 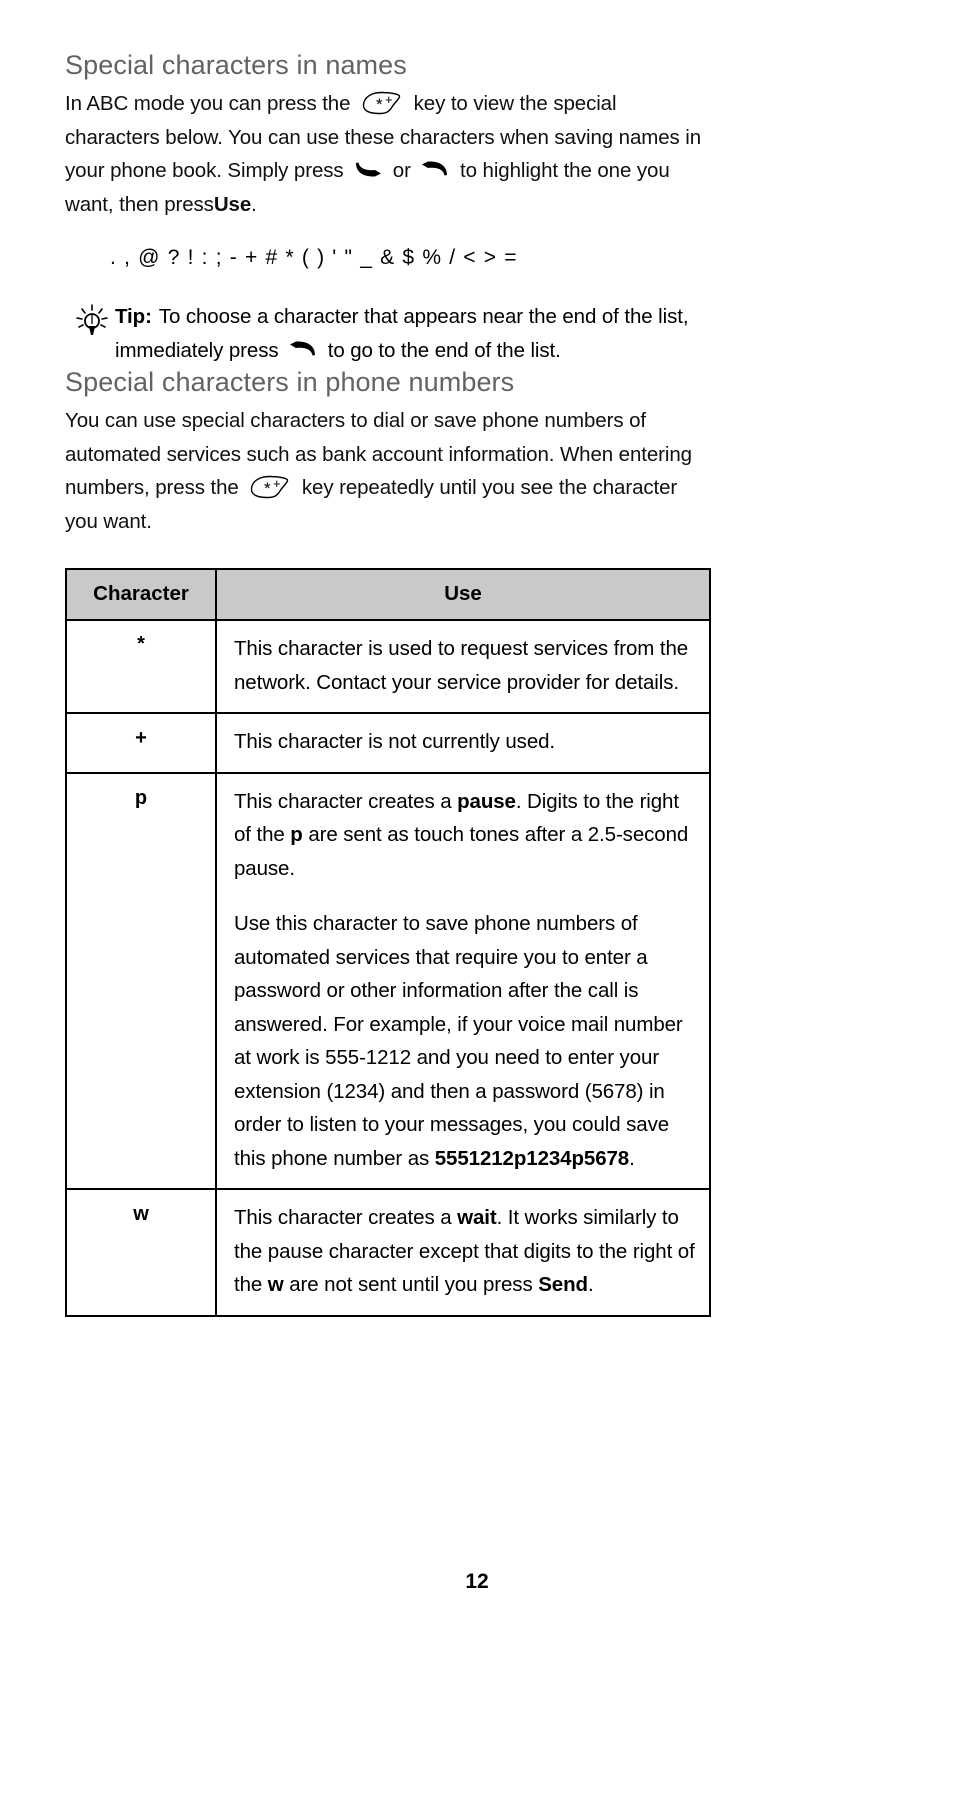 I want to click on emphasized-term: wait, so click(x=477, y=1218).